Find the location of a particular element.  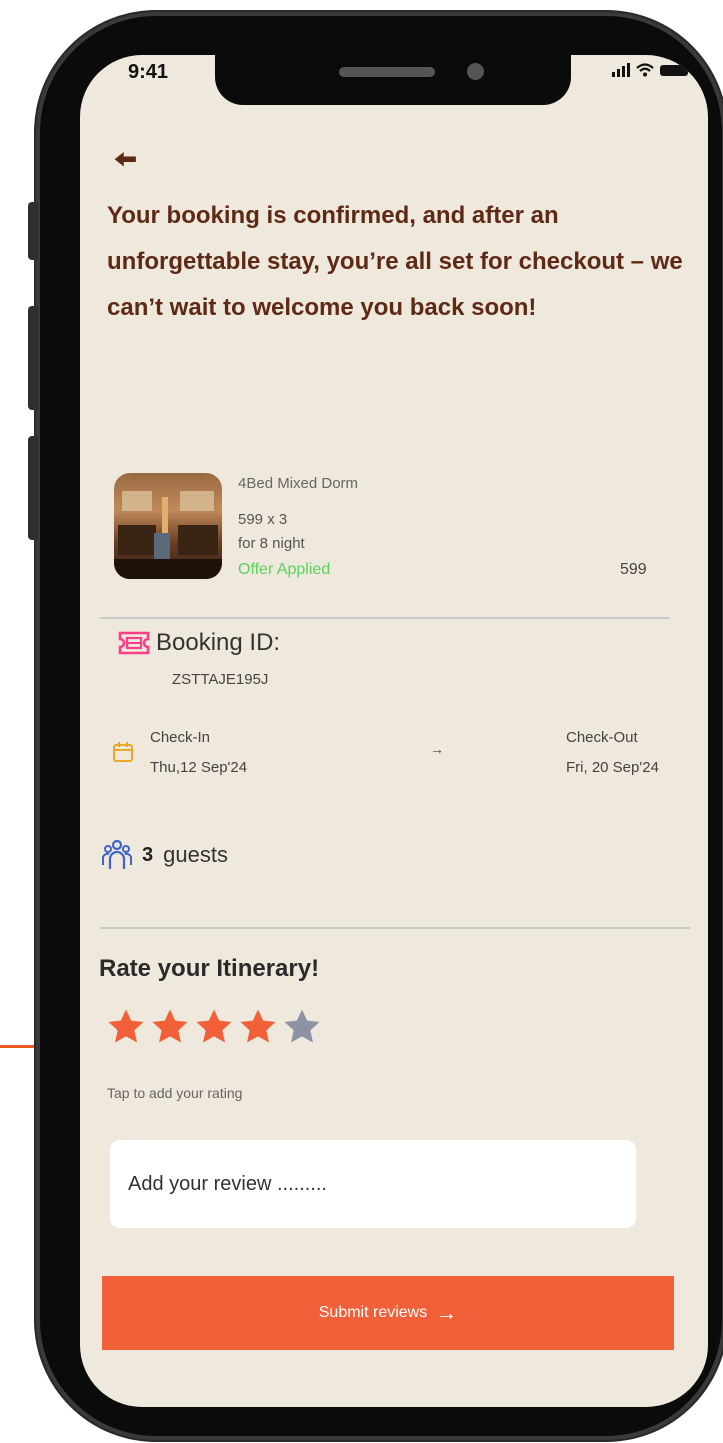

submit-reviews-button: Submit reviews → is located at coordinates (388, 1313).